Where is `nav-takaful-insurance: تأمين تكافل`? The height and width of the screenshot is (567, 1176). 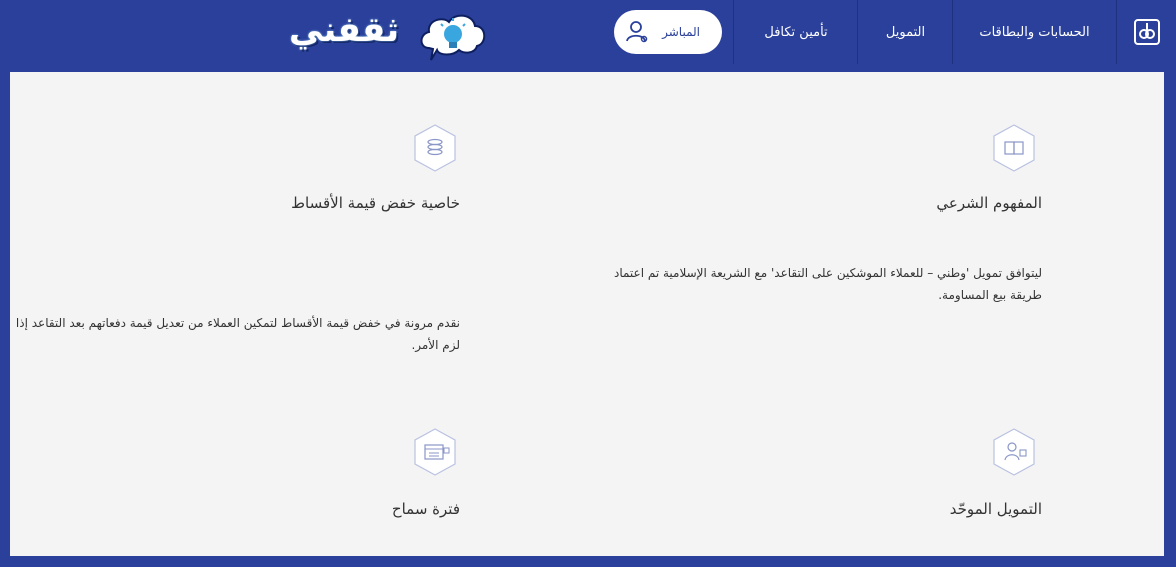
nav-takaful-insurance: تأمين تكافل is located at coordinates (795, 32).